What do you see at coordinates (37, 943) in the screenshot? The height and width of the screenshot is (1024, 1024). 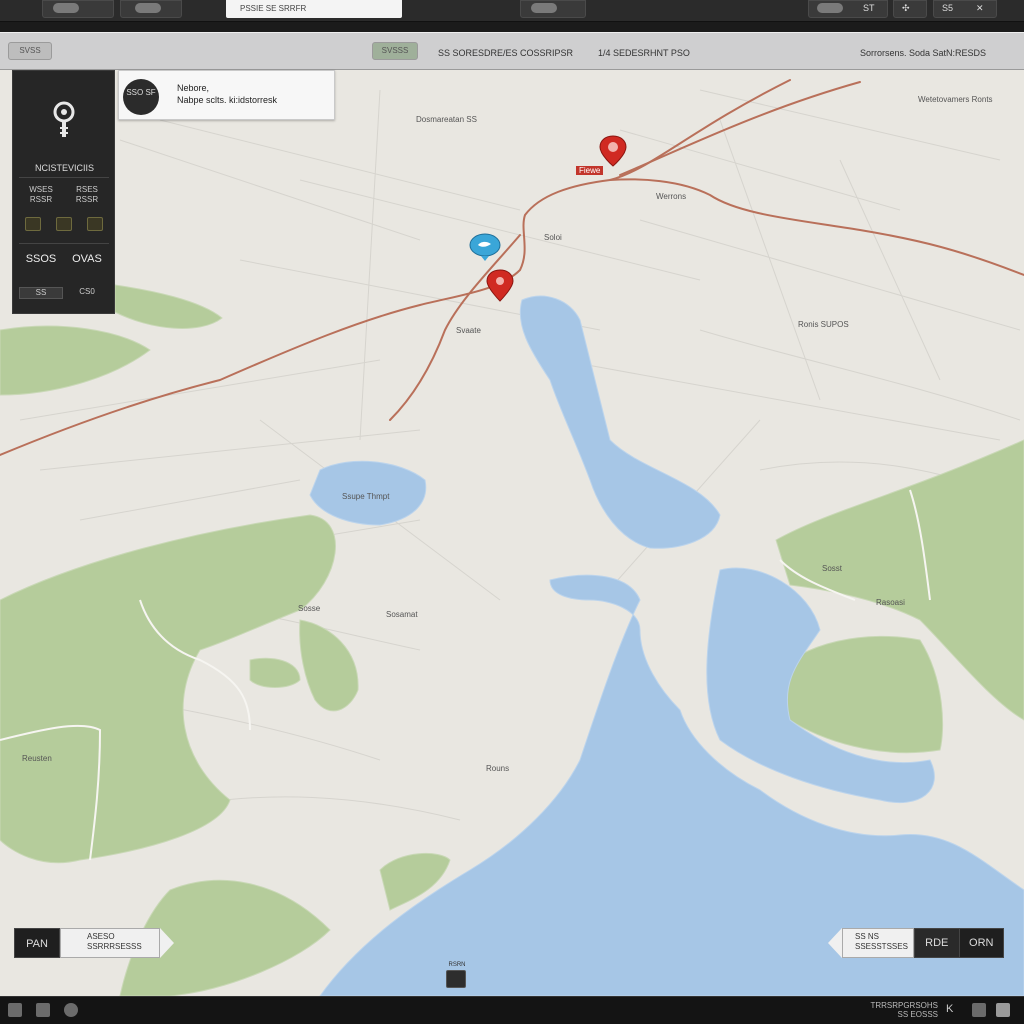 I see `pan-button: PAN` at bounding box center [37, 943].